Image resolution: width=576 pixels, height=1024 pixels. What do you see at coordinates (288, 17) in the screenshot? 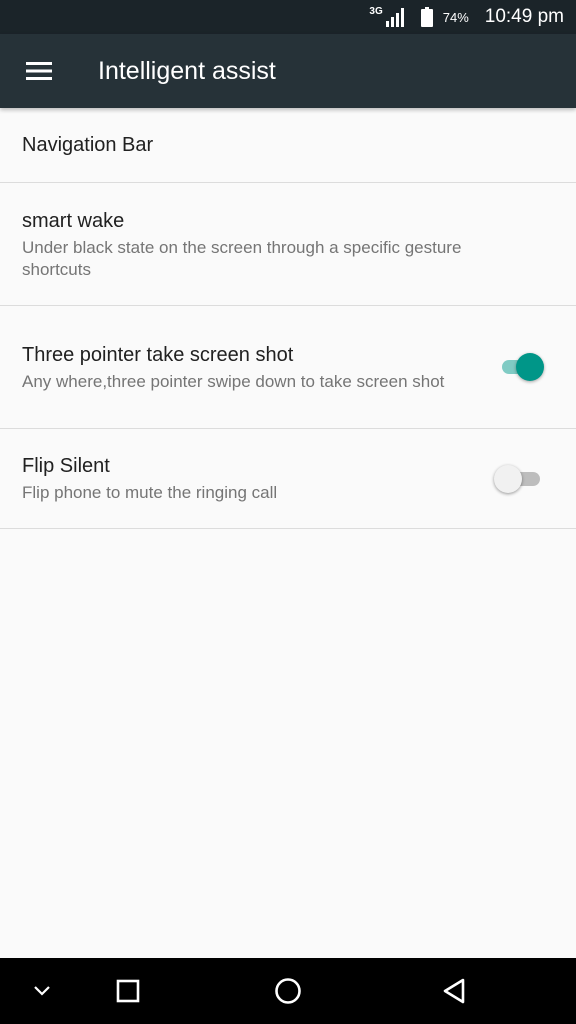
I see `status-bar: 3G 74% 10:49 pm` at bounding box center [288, 17].